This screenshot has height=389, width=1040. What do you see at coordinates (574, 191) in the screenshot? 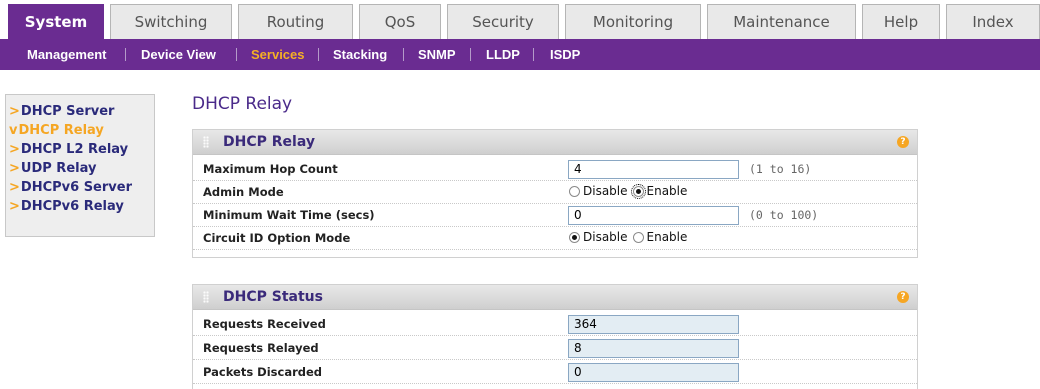
I see `admin-mode-disable-radio` at bounding box center [574, 191].